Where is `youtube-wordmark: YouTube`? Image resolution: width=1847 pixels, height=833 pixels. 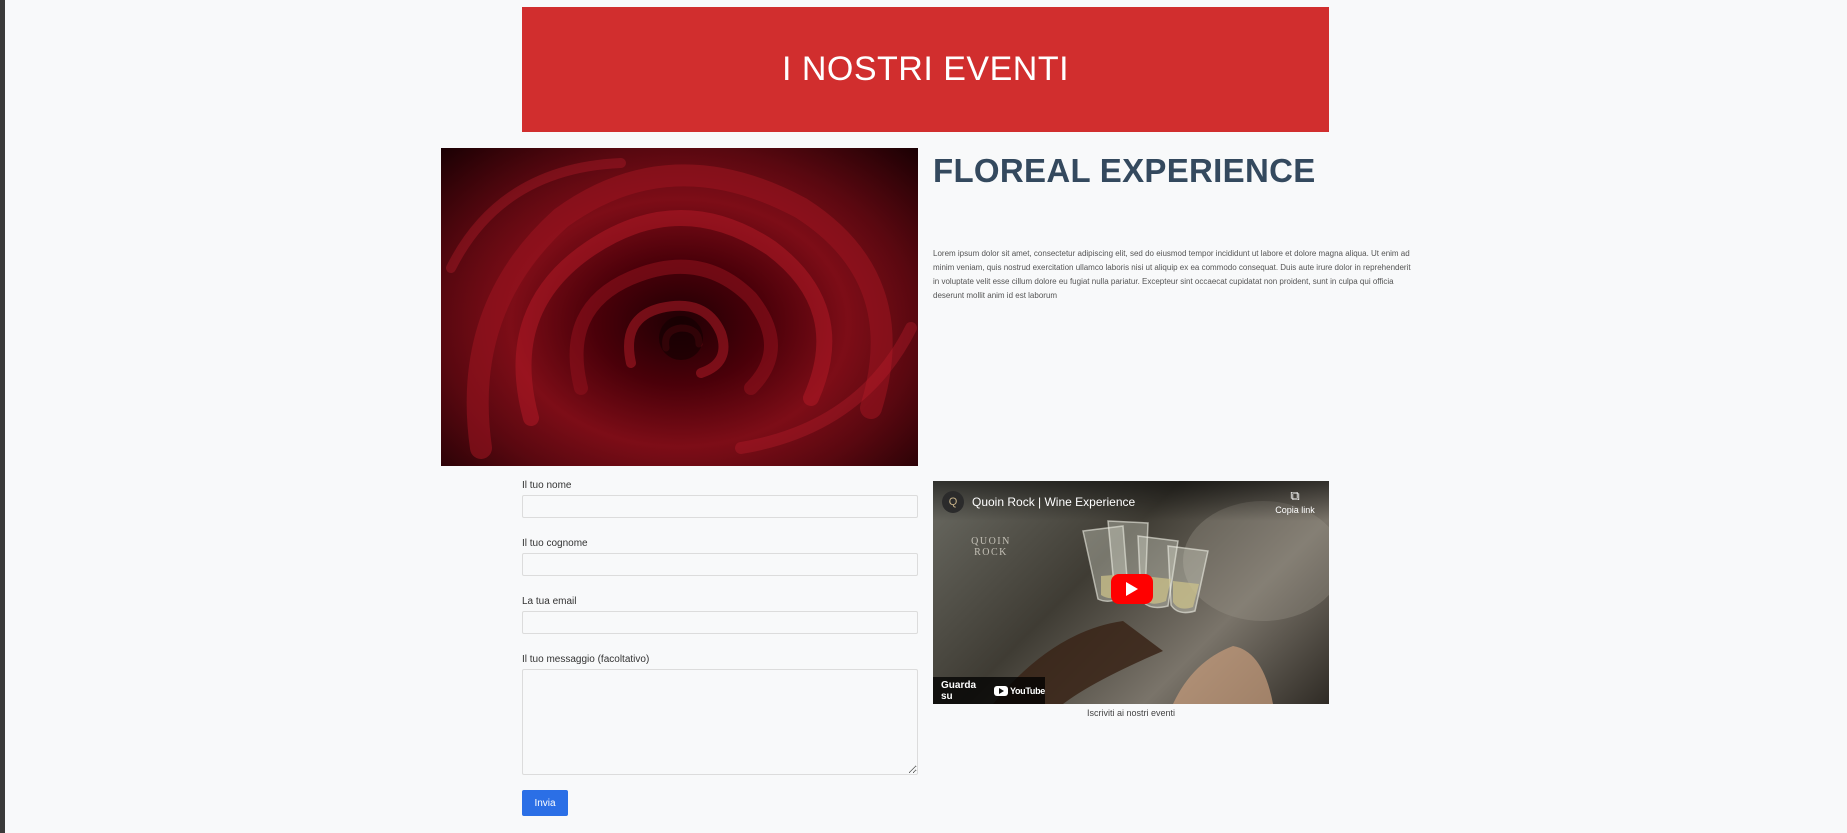
youtube-wordmark: YouTube is located at coordinates (1027, 690).